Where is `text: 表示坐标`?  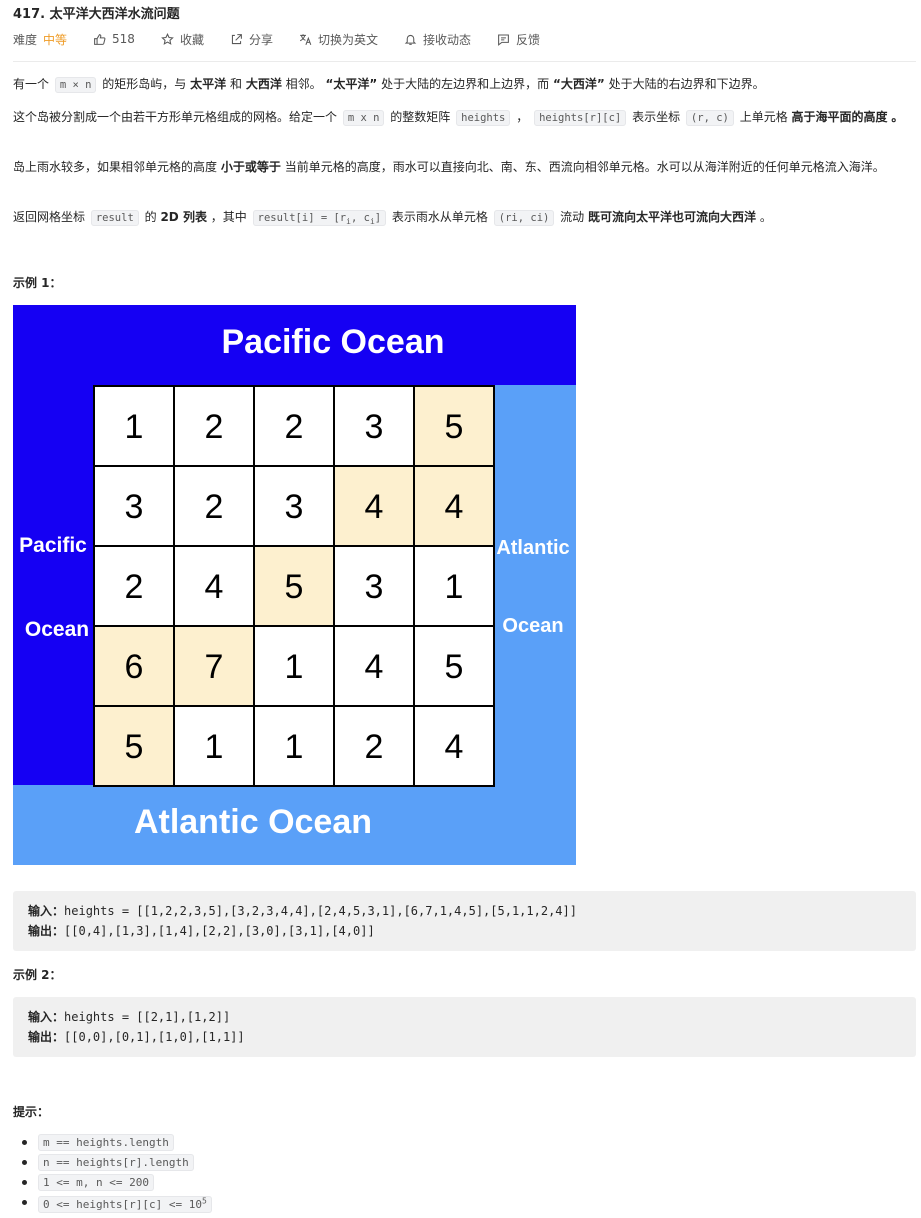
text: 表示坐标 is located at coordinates (656, 117).